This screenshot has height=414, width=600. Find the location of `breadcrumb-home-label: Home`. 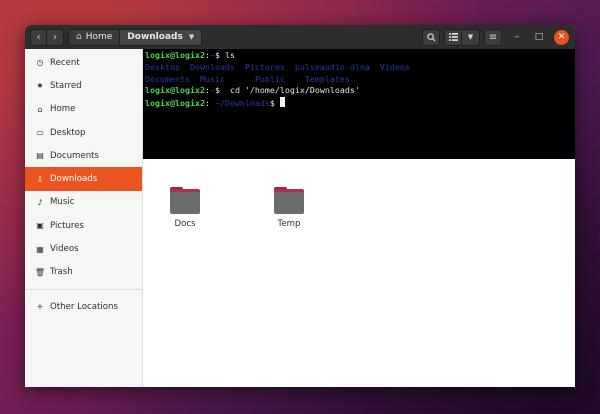

breadcrumb-home-label: Home is located at coordinates (99, 37).